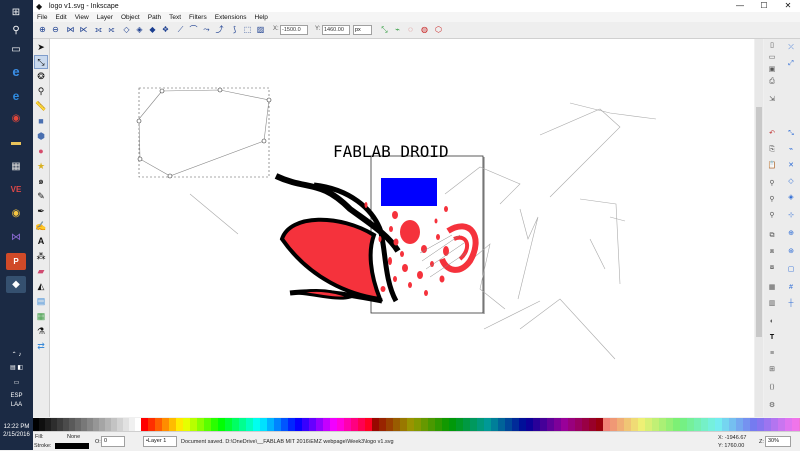 The height and width of the screenshot is (451, 800). What do you see at coordinates (791, 234) in the screenshot?
I see `snap-center-icon: ⊕` at bounding box center [791, 234].